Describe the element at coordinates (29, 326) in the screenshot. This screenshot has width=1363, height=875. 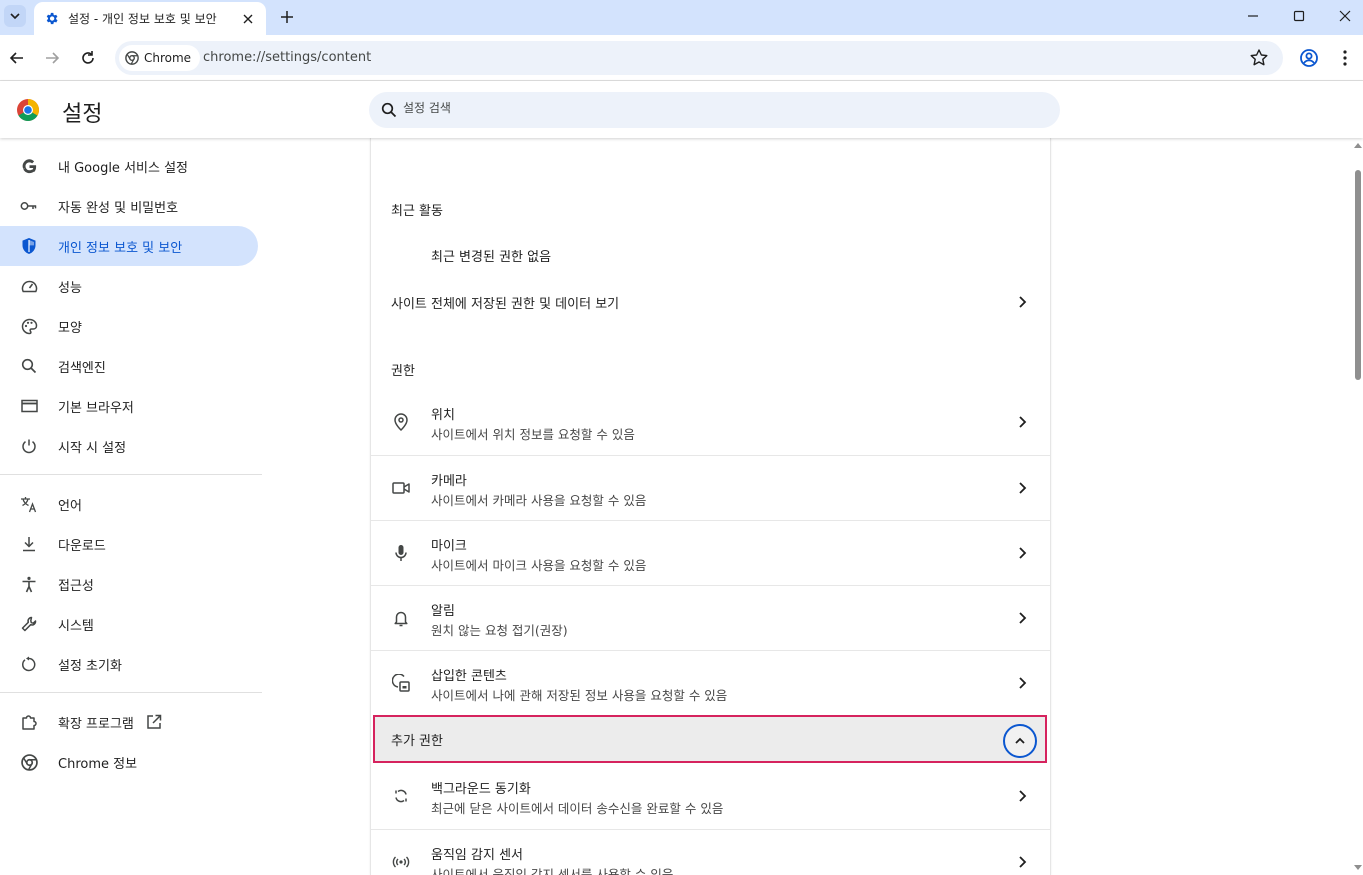
I see `palette-icon` at that location.